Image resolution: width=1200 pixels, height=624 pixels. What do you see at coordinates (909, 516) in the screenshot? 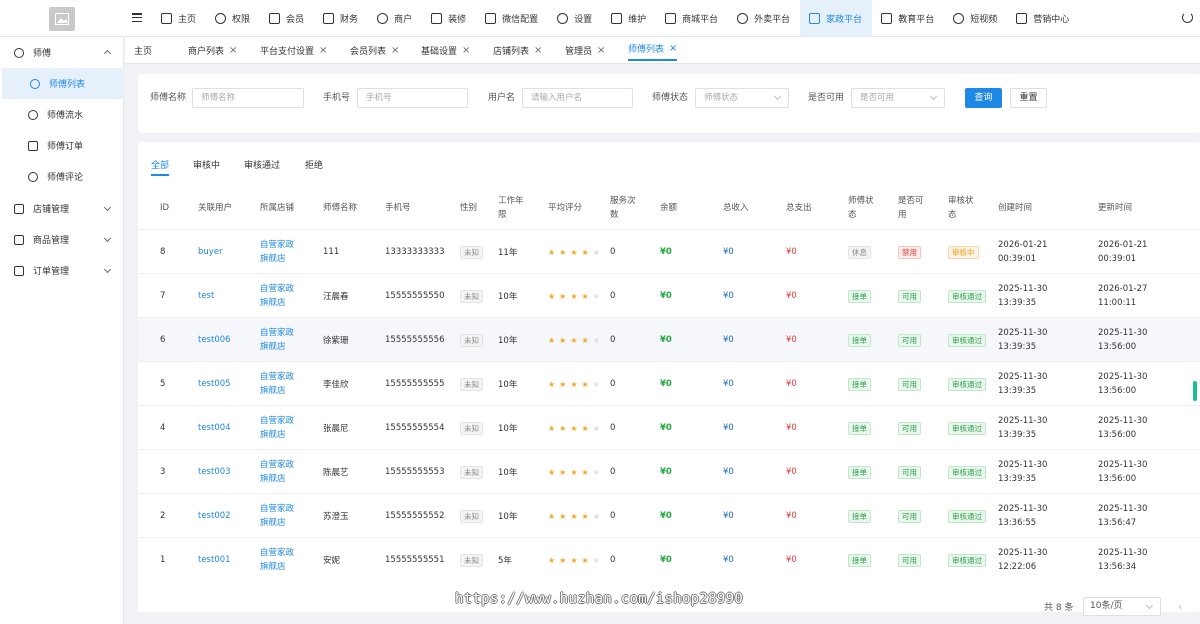
I see `available-cell: 可用` at bounding box center [909, 516].